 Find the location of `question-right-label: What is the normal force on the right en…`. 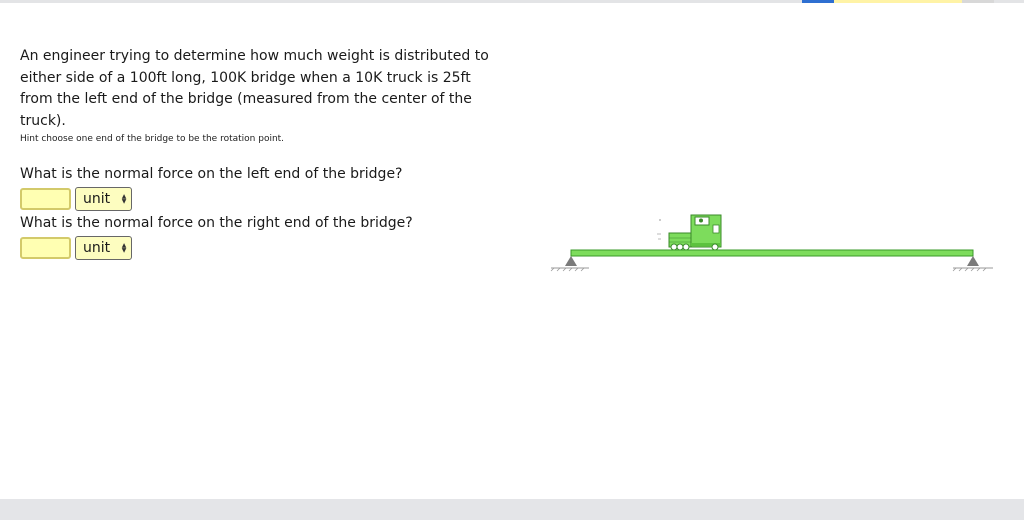

question-right-label: What is the normal force on the right en… is located at coordinates (216, 223).